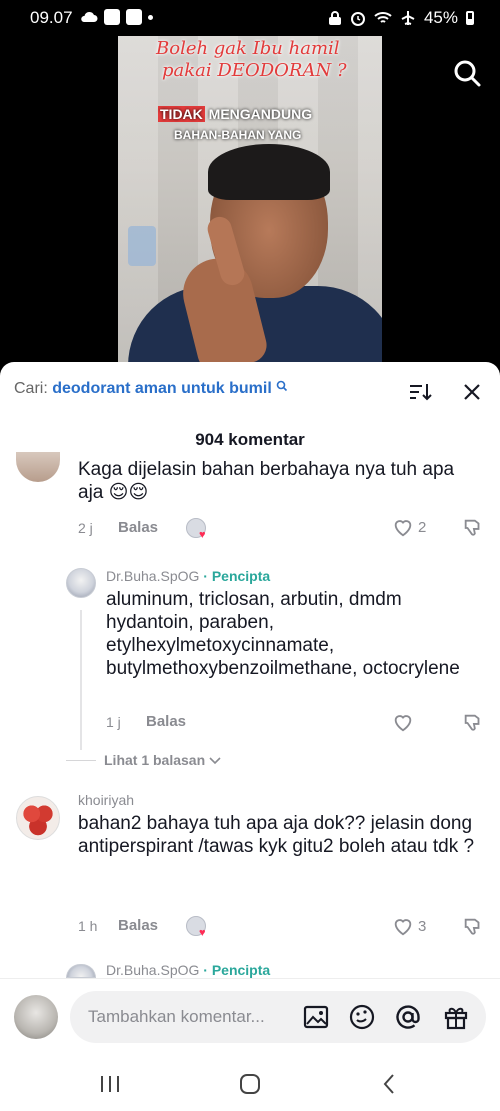 The height and width of the screenshot is (1111, 500). What do you see at coordinates (408, 18) in the screenshot?
I see `airplane-mode-icon` at bounding box center [408, 18].